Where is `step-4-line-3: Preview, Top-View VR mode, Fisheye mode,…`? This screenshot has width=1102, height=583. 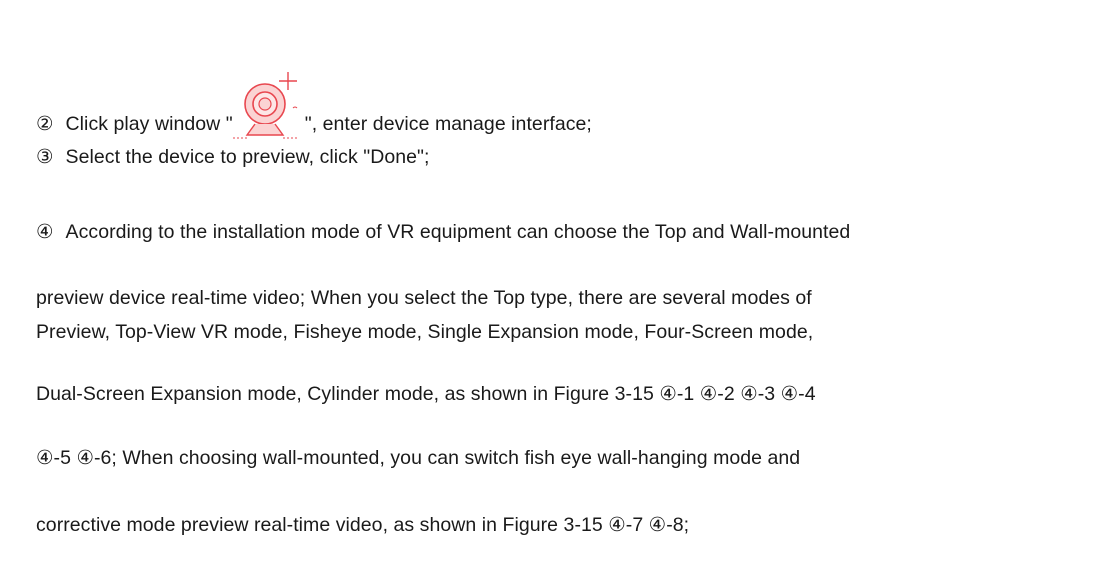 step-4-line-3: Preview, Top-View VR mode, Fisheye mode,… is located at coordinates (425, 332).